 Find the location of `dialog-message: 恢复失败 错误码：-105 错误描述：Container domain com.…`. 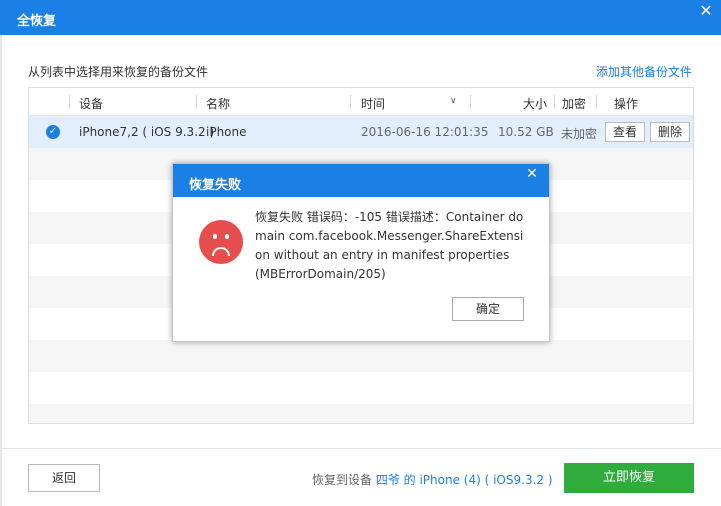

dialog-message: 恢复失败 错误码：-105 错误描述：Container domain com.… is located at coordinates (389, 245).